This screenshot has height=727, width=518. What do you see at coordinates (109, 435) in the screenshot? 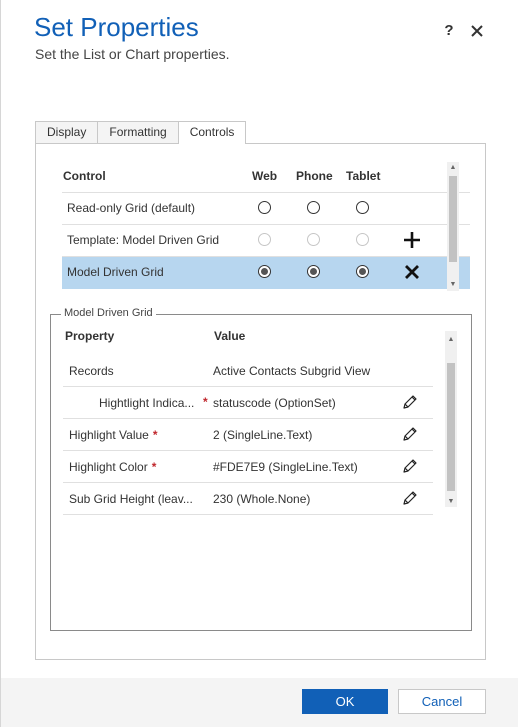
I see `property-label-text: Highlight Value` at bounding box center [109, 435].